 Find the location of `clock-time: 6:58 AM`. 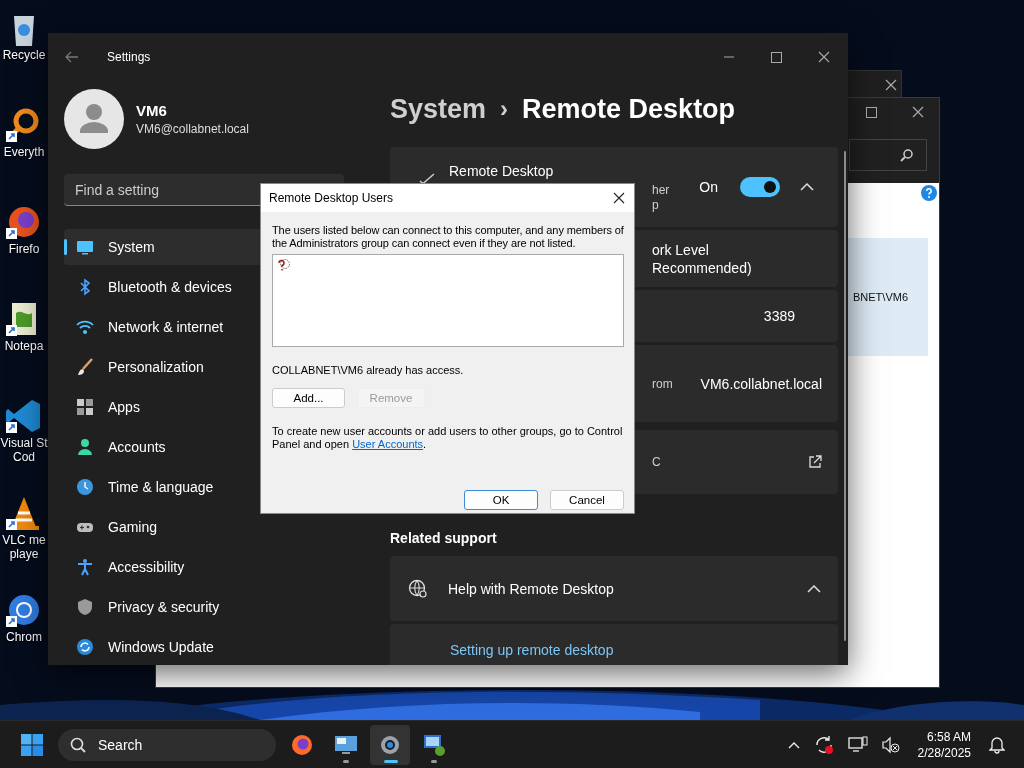

clock-time: 6:58 AM is located at coordinates (948, 736).